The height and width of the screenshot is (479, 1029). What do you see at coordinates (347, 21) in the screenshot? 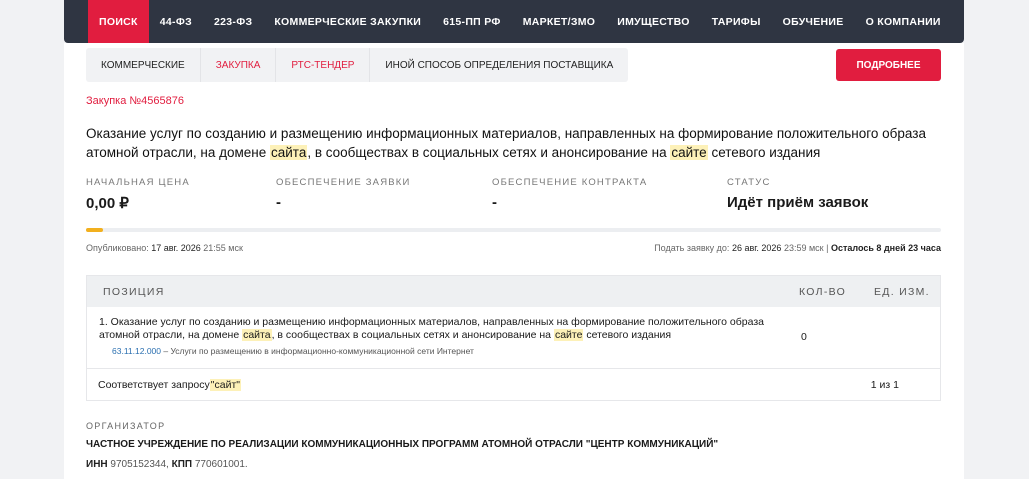
I see `nav-item-commercial: КОММЕРЧЕСКИЕ ЗАКУПКИ` at bounding box center [347, 21].